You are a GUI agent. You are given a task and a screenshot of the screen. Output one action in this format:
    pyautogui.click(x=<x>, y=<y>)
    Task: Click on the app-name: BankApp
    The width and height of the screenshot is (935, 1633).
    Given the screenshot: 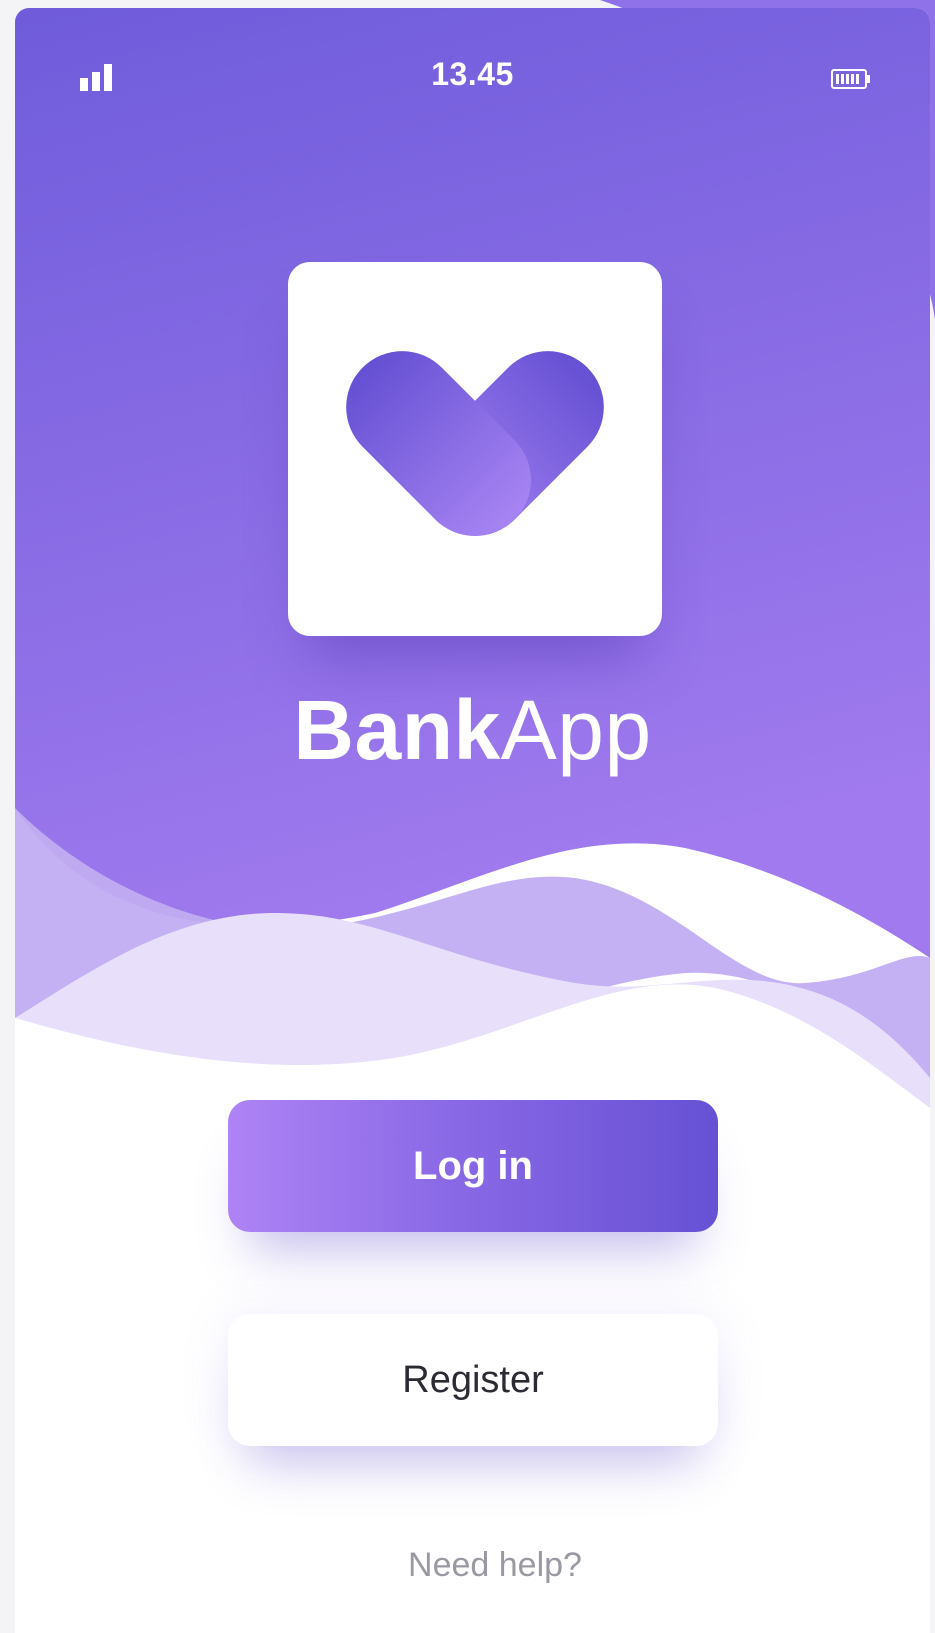 What is the action you would take?
    pyautogui.click(x=472, y=730)
    